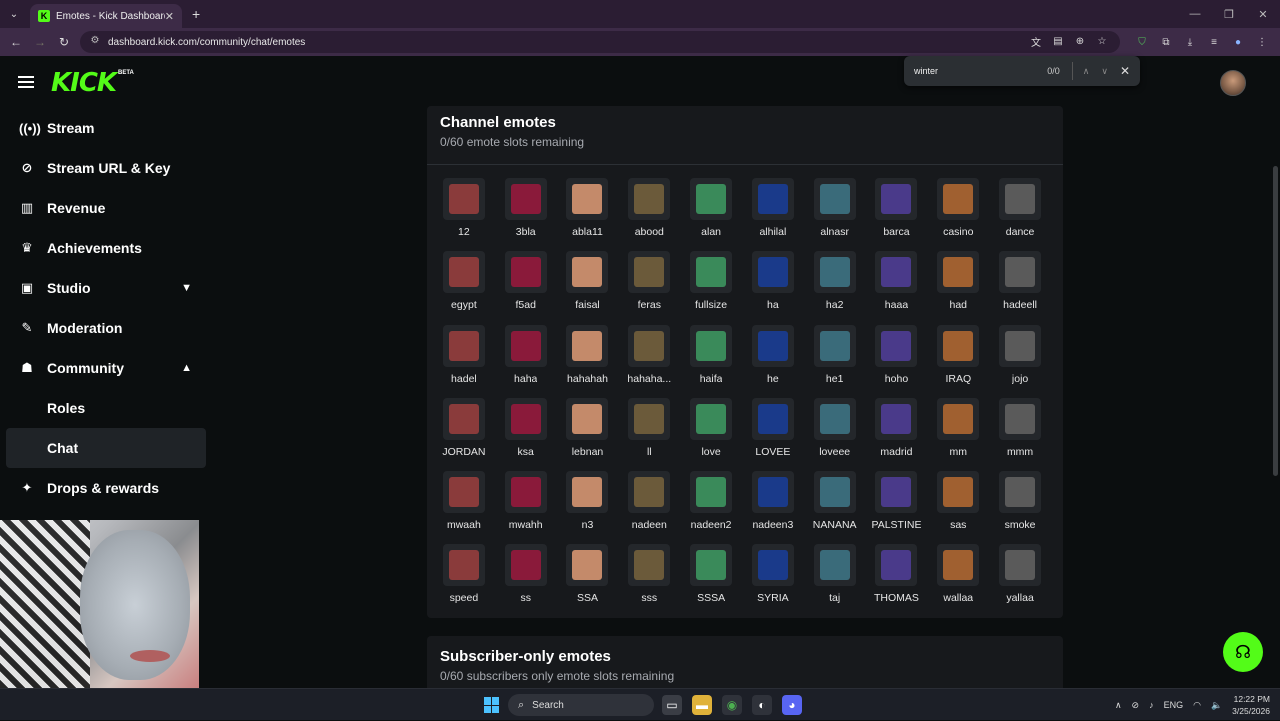 This screenshot has width=1280, height=721. I want to click on emote-item: abla11, so click(588, 210).